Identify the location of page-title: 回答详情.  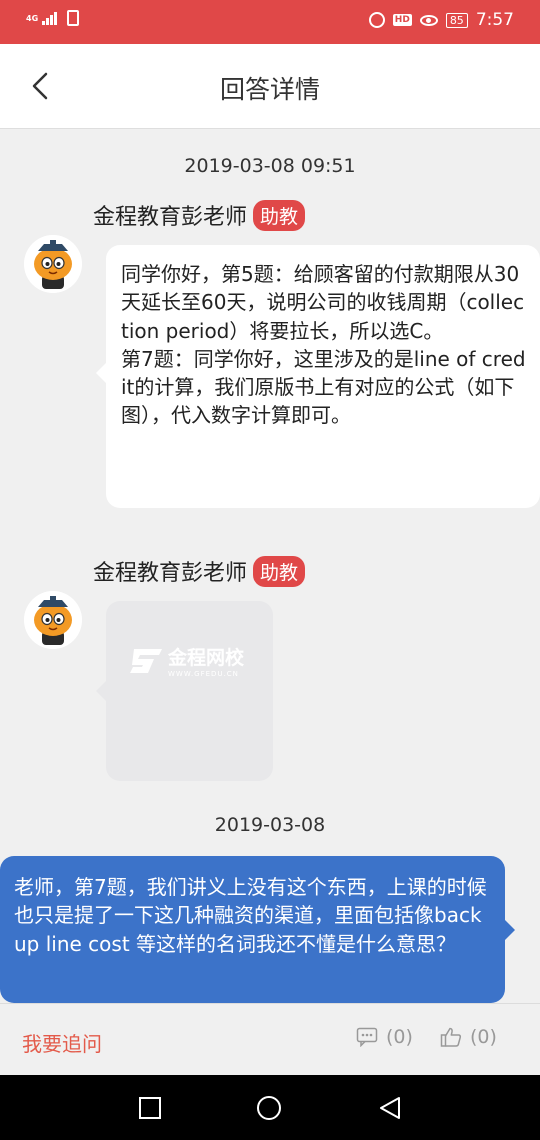
(269, 89).